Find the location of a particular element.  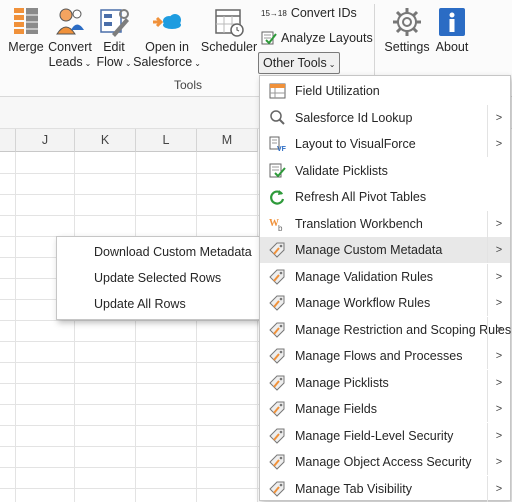

edit-flow-icon is located at coordinates (114, 22).